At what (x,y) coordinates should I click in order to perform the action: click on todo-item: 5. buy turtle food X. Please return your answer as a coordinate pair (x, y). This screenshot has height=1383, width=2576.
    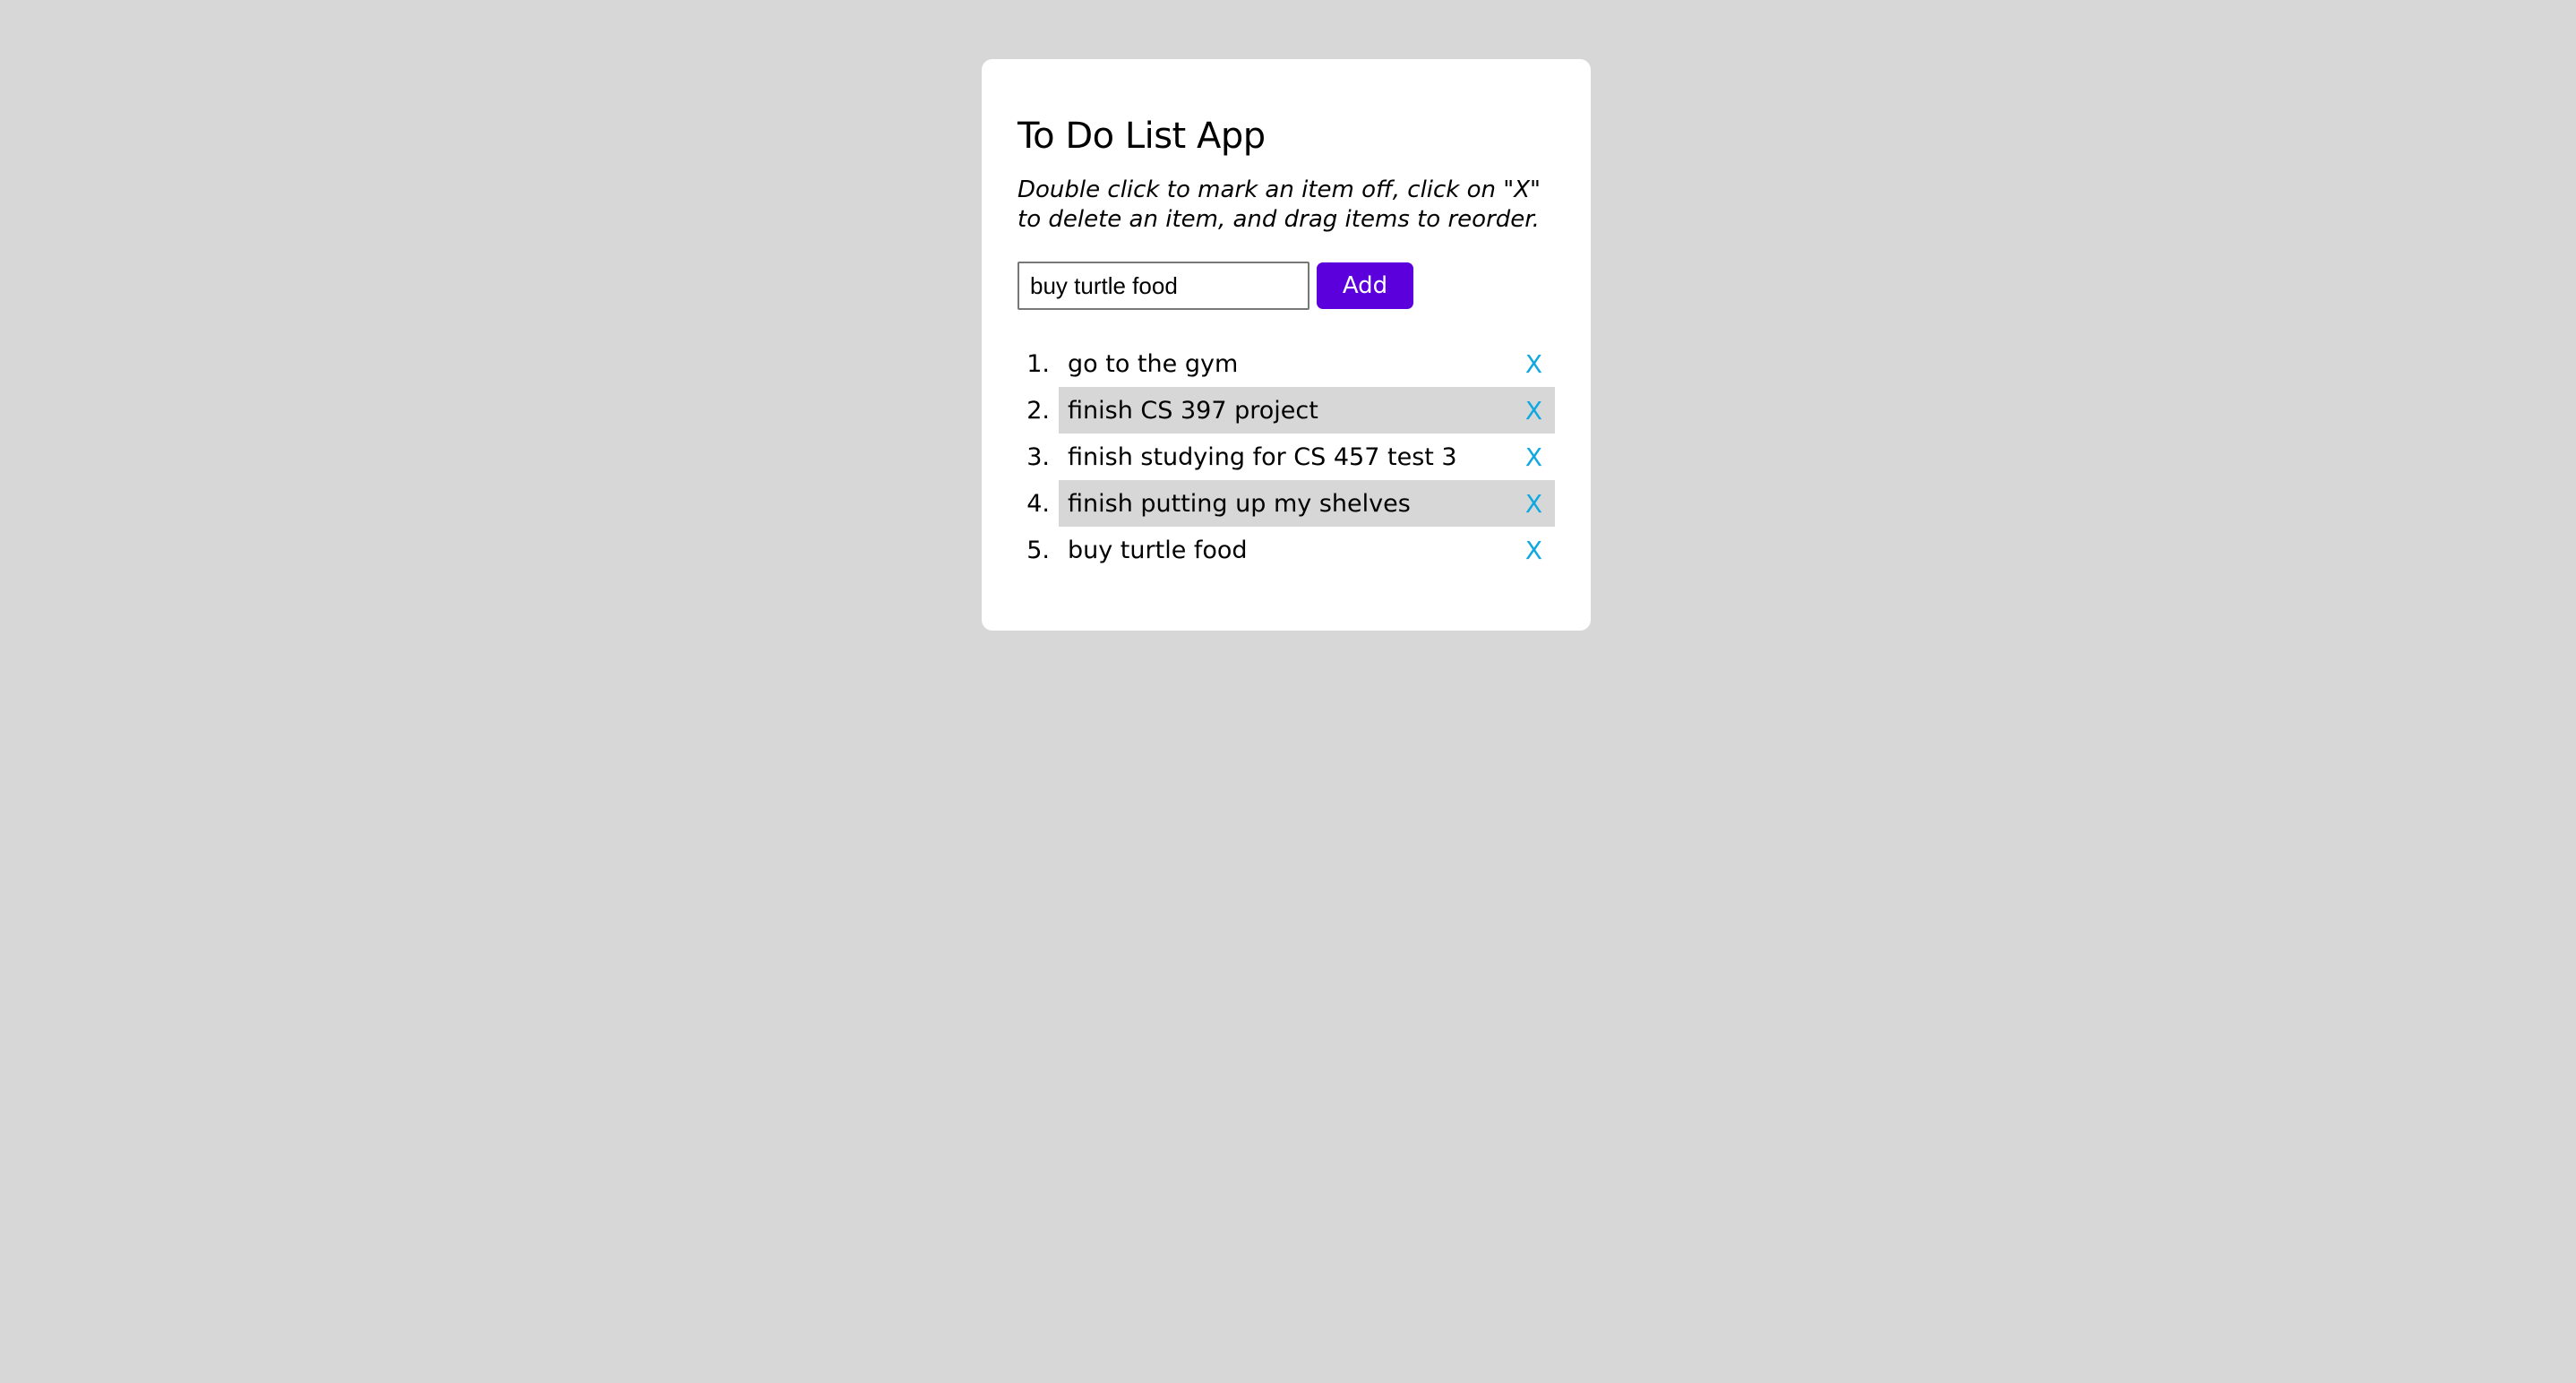
    Looking at the image, I should click on (1286, 550).